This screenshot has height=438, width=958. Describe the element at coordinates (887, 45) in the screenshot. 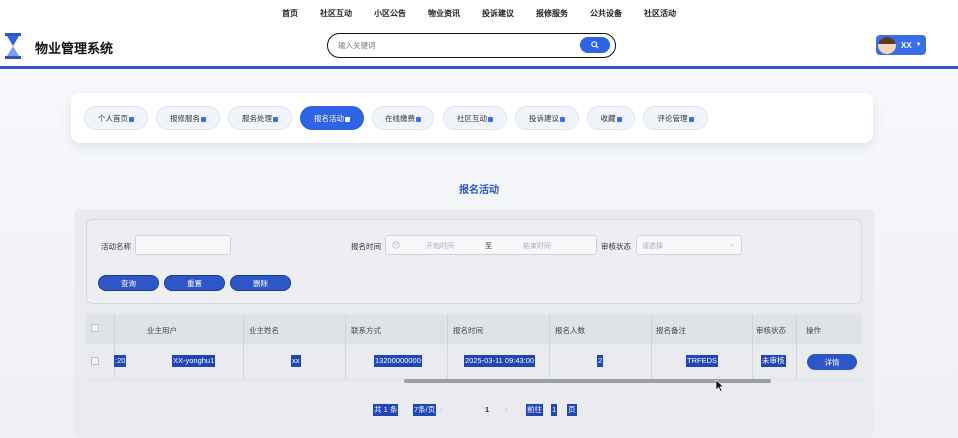

I see `avatar` at that location.